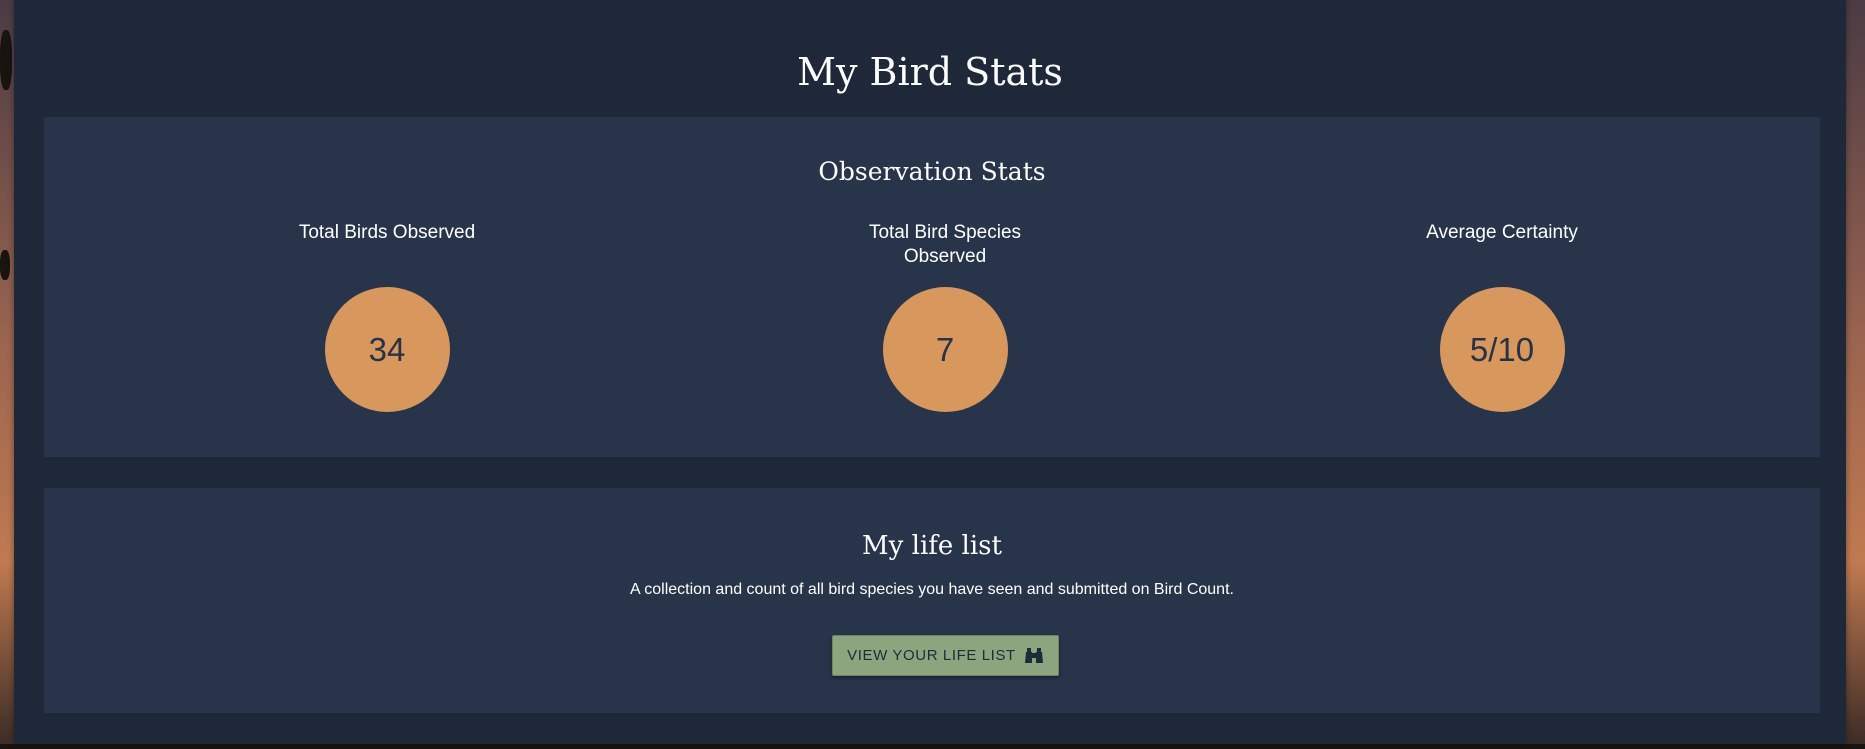  I want to click on stat-label: Total Birds Observed, so click(387, 232).